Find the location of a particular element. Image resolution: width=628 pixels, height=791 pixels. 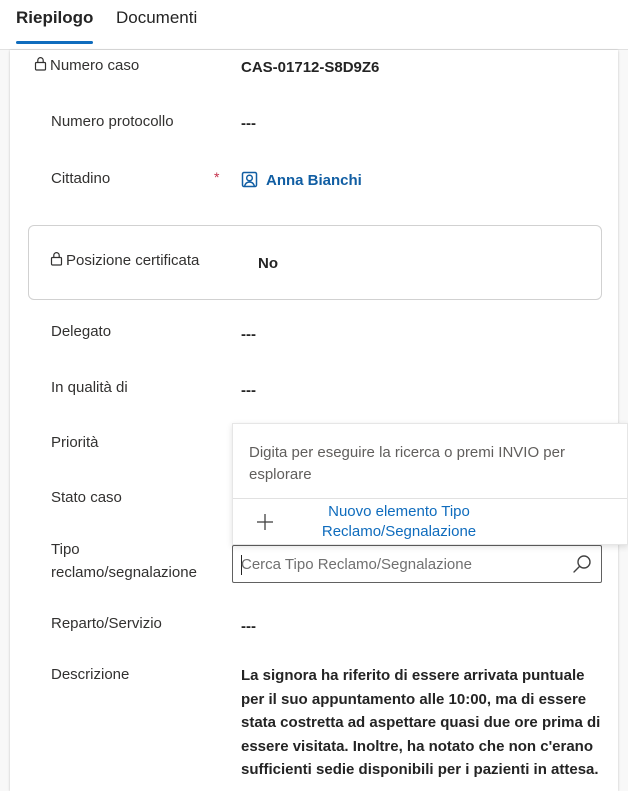

tab-documenti: Documenti is located at coordinates (156, 25).